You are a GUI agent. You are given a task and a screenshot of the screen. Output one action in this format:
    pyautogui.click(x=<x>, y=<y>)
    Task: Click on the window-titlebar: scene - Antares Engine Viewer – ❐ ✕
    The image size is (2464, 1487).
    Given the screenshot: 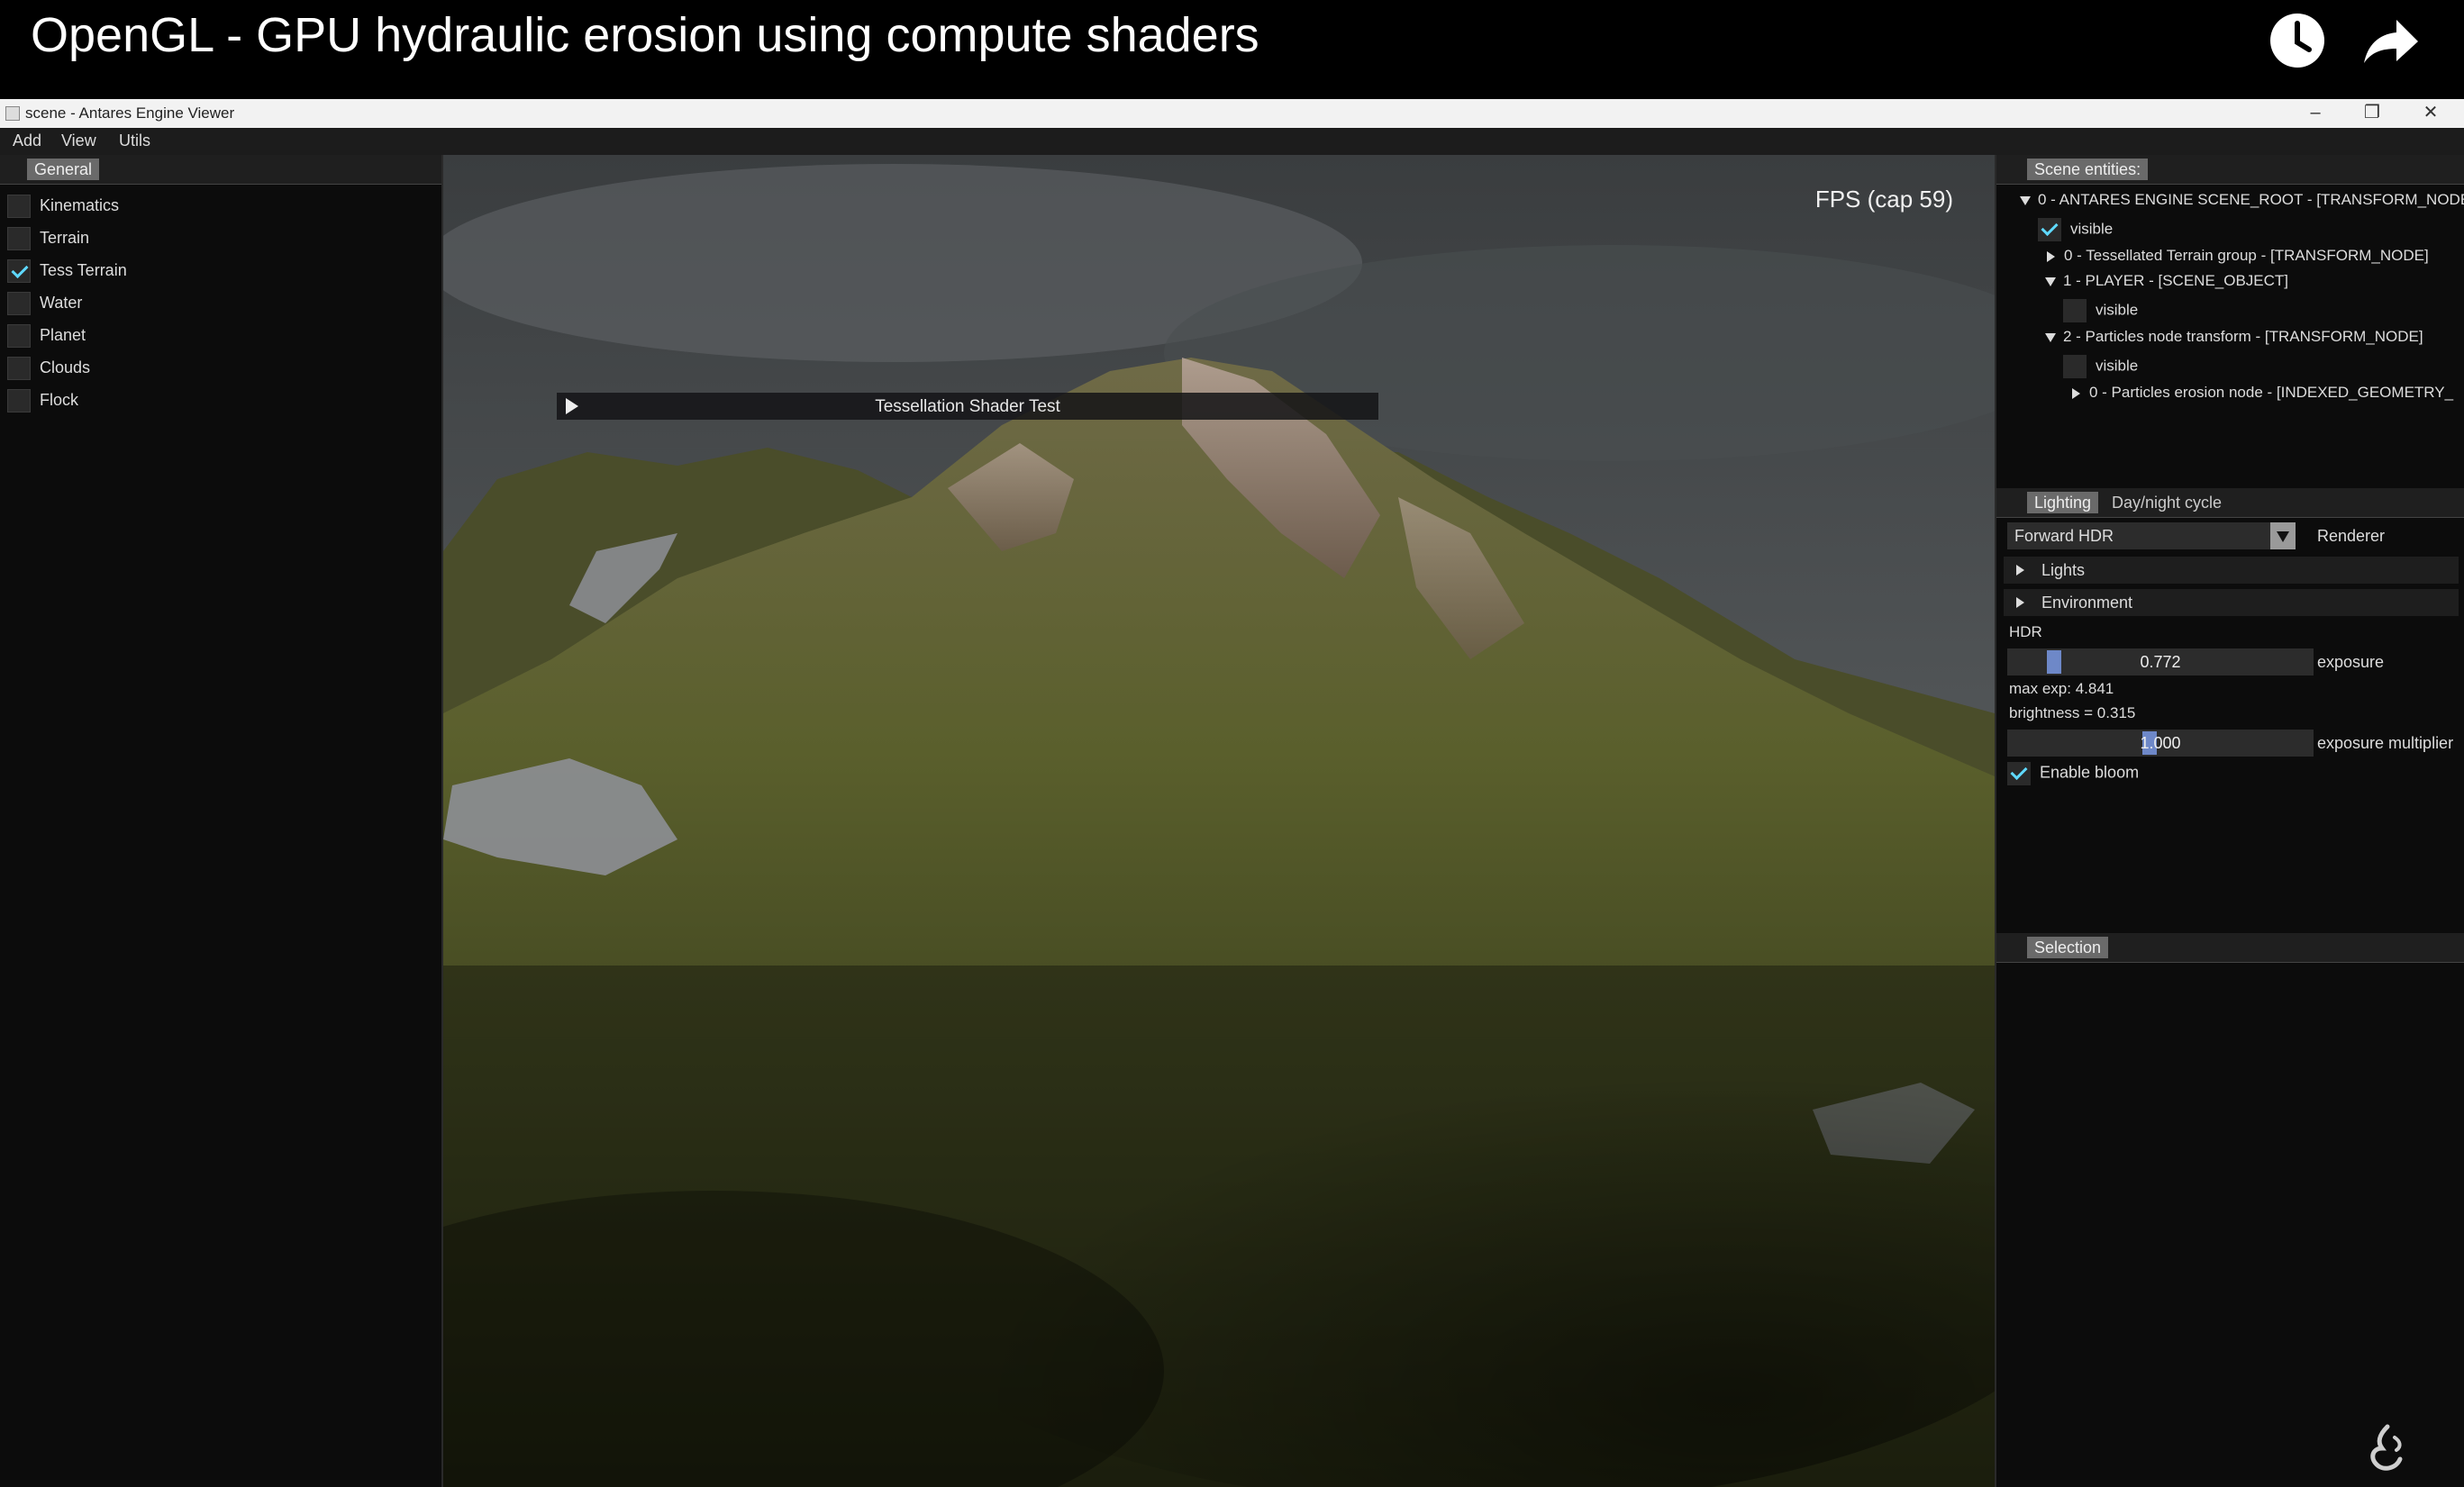 What is the action you would take?
    pyautogui.click(x=1232, y=114)
    